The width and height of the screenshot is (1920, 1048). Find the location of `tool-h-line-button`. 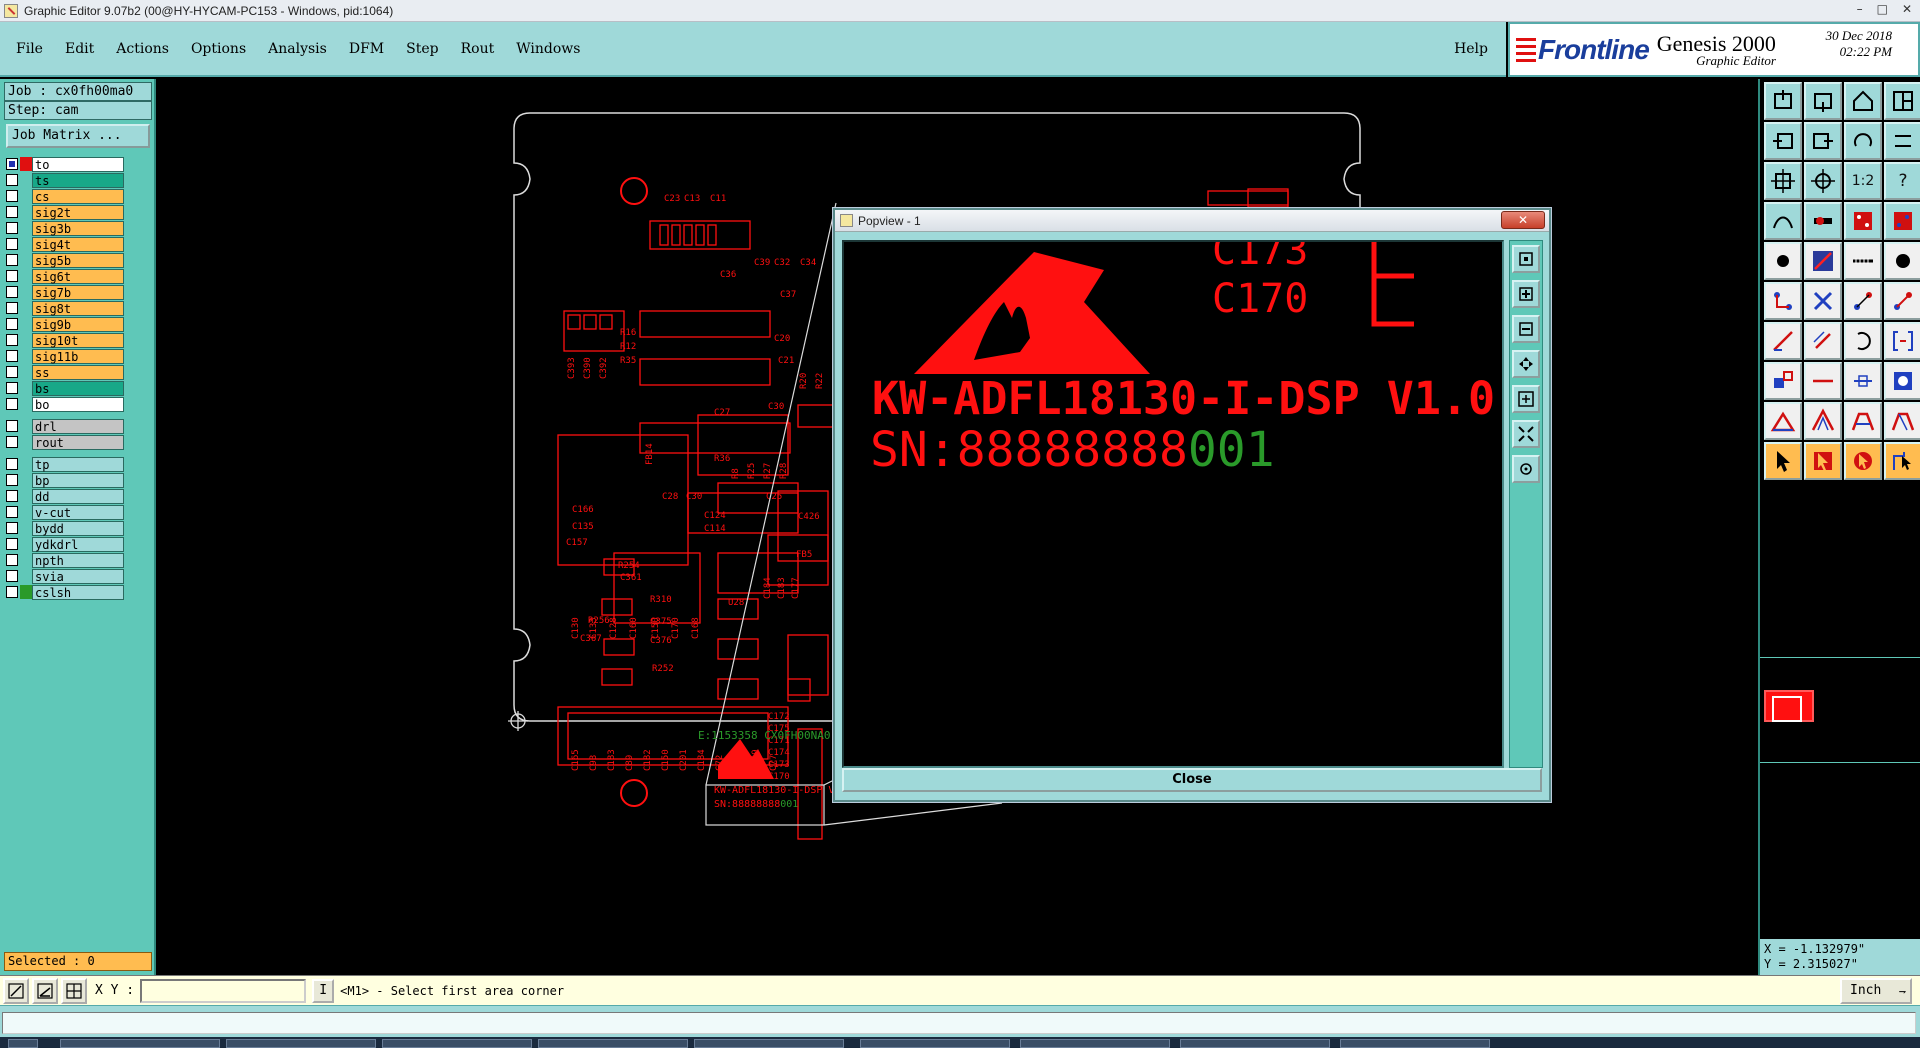

tool-h-line-button is located at coordinates (1823, 381).